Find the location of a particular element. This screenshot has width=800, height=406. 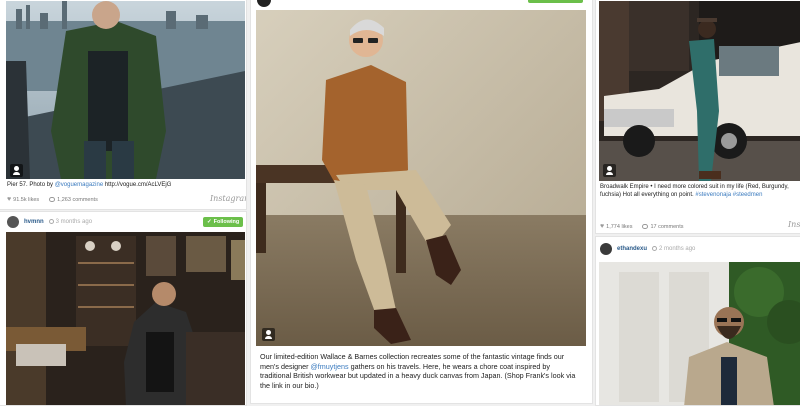

post-photo-shop is located at coordinates (125, 318).